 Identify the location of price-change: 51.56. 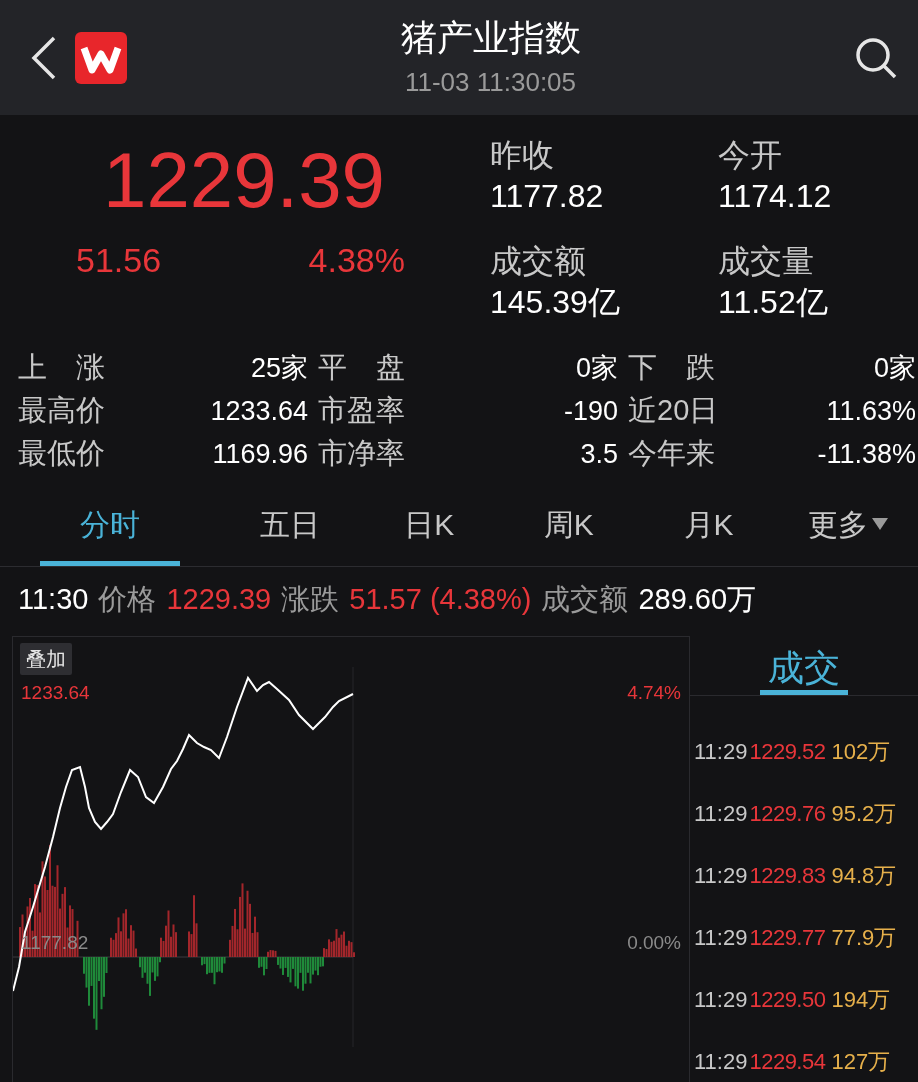
(119, 260).